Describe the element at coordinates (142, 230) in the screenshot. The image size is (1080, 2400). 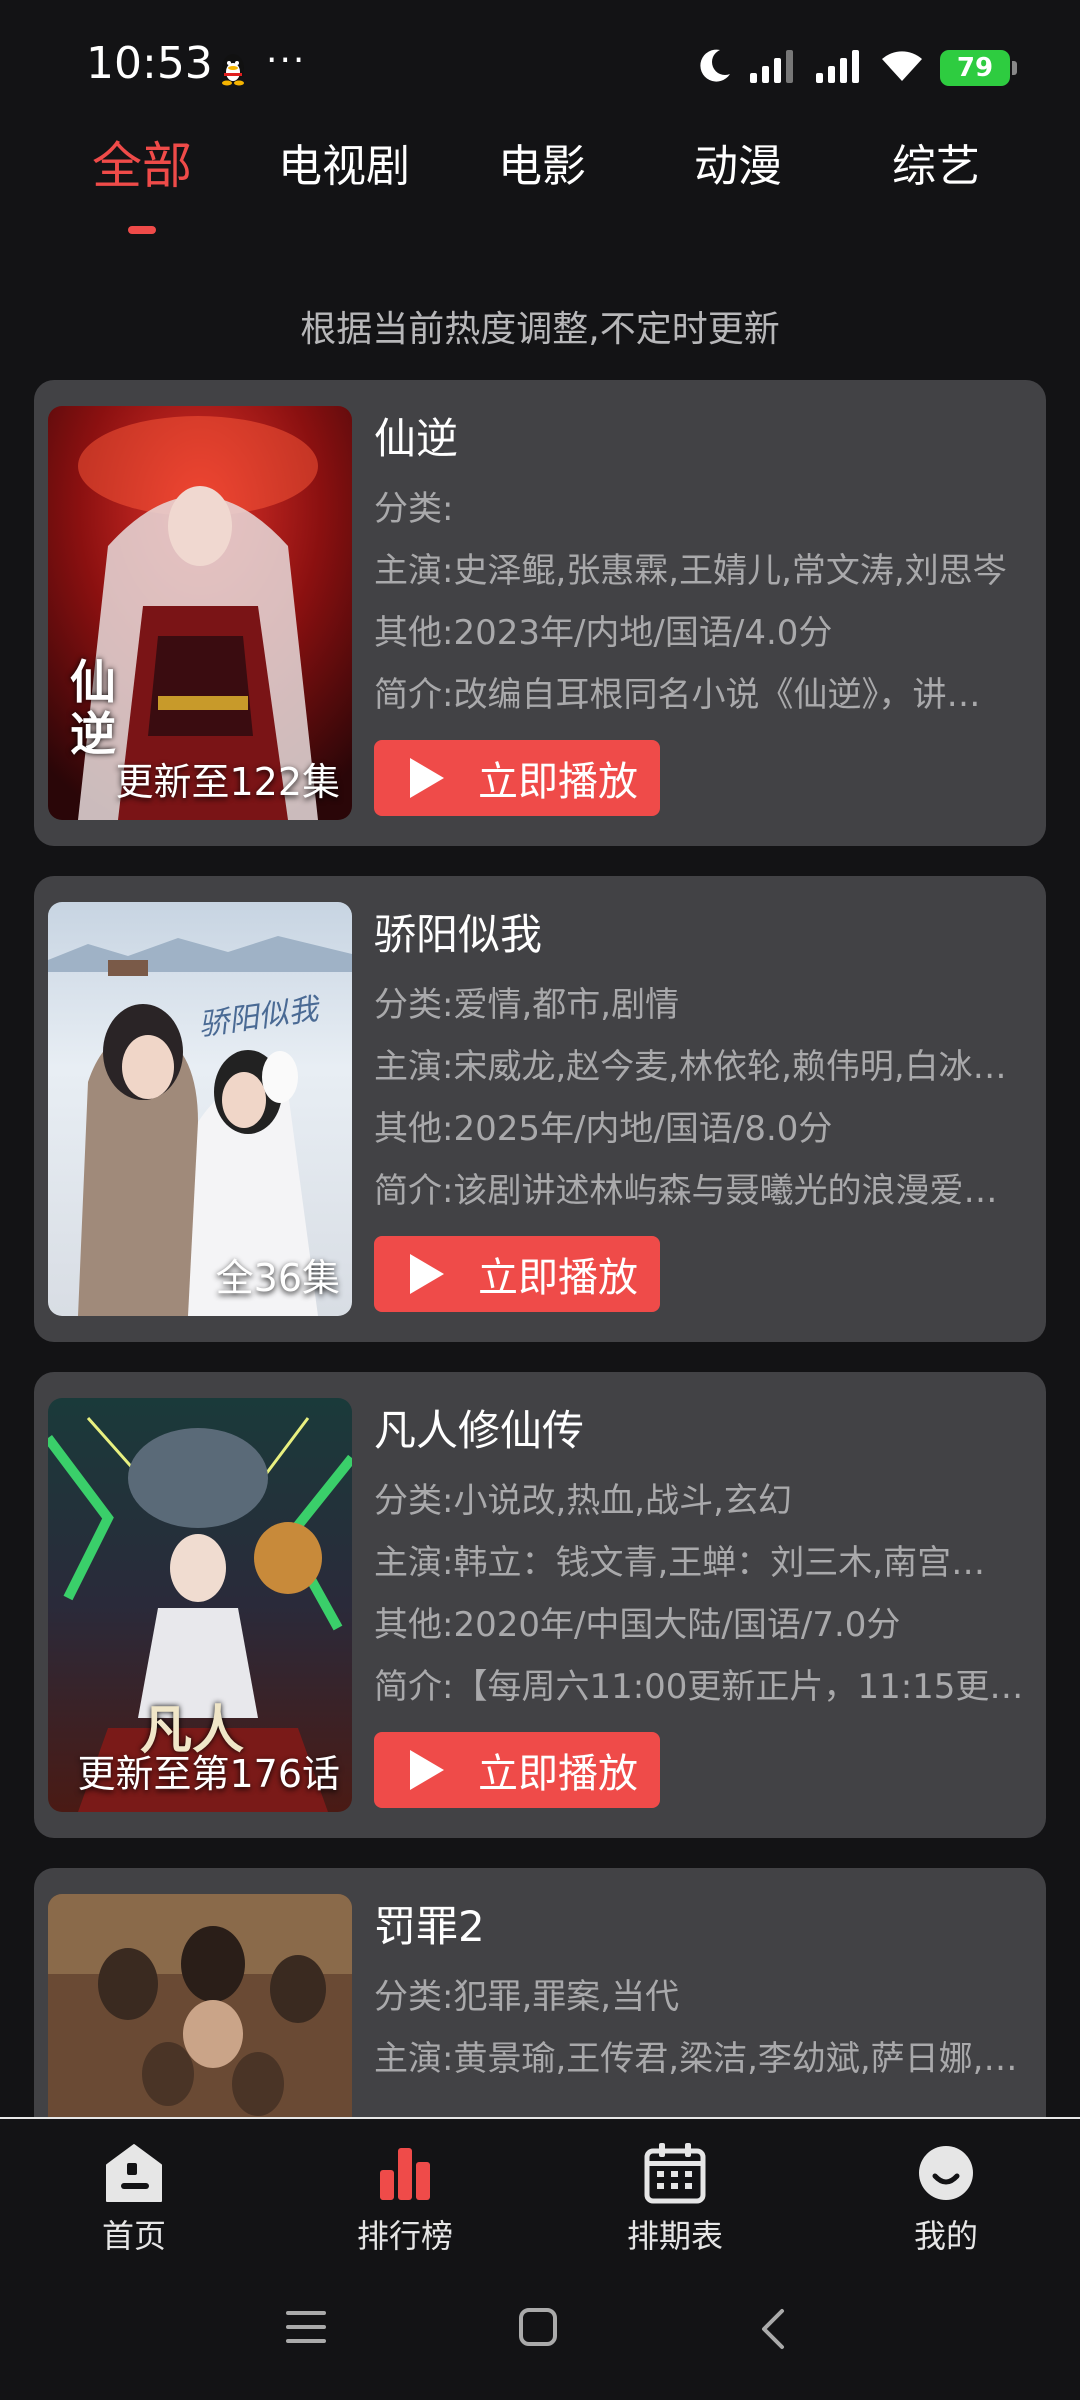
I see `active-tab-indicator` at that location.